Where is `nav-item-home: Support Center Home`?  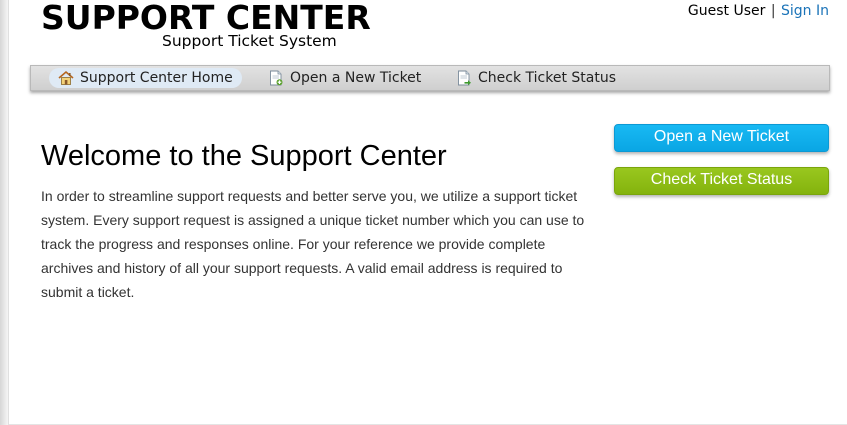
nav-item-home: Support Center Home is located at coordinates (145, 78).